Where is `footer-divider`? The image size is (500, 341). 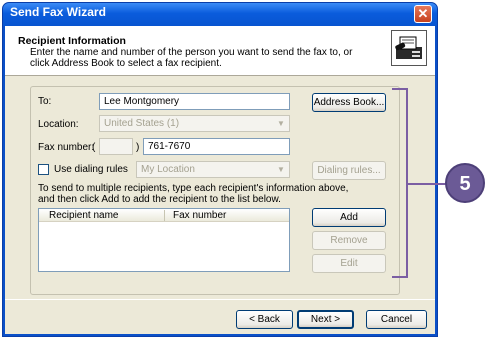
footer-divider is located at coordinates (220, 299).